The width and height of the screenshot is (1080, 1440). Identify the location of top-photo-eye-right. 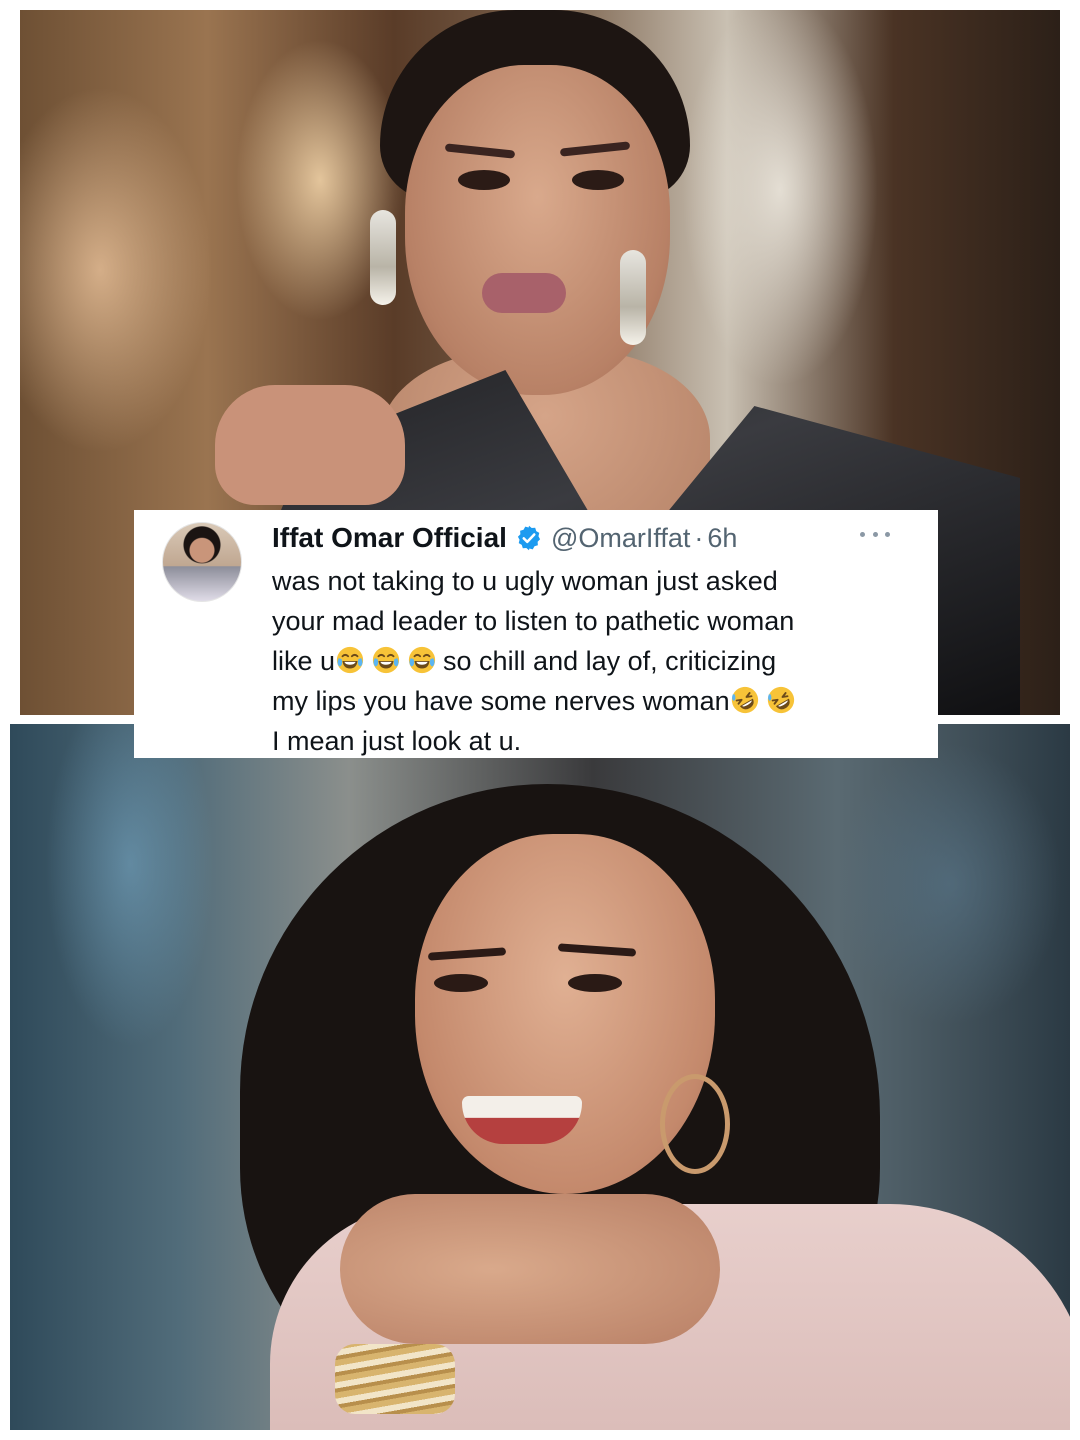
(598, 180).